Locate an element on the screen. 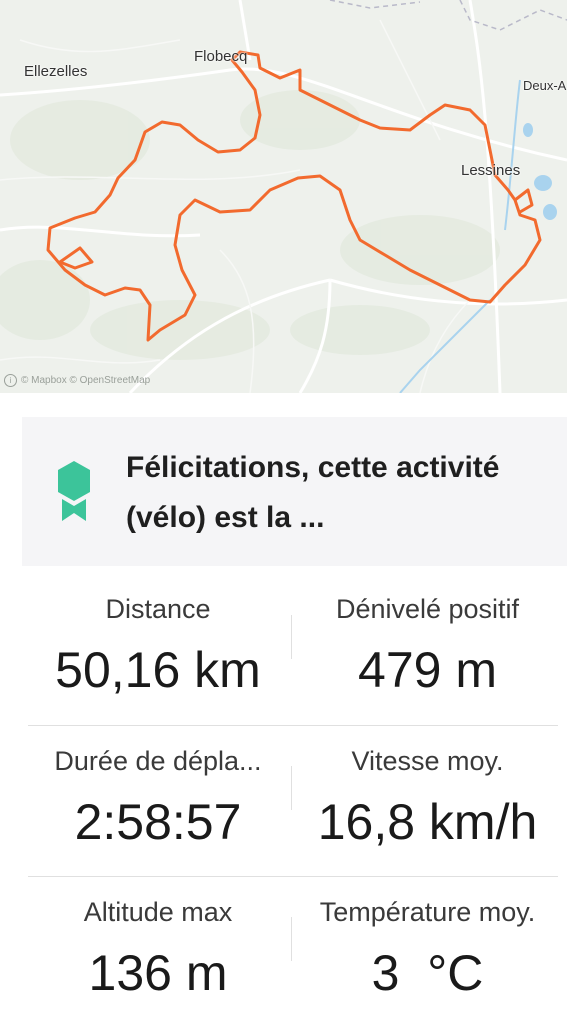 This screenshot has height=1025, width=567. stat-distance: Distance 50,16 km is located at coordinates (158, 646).